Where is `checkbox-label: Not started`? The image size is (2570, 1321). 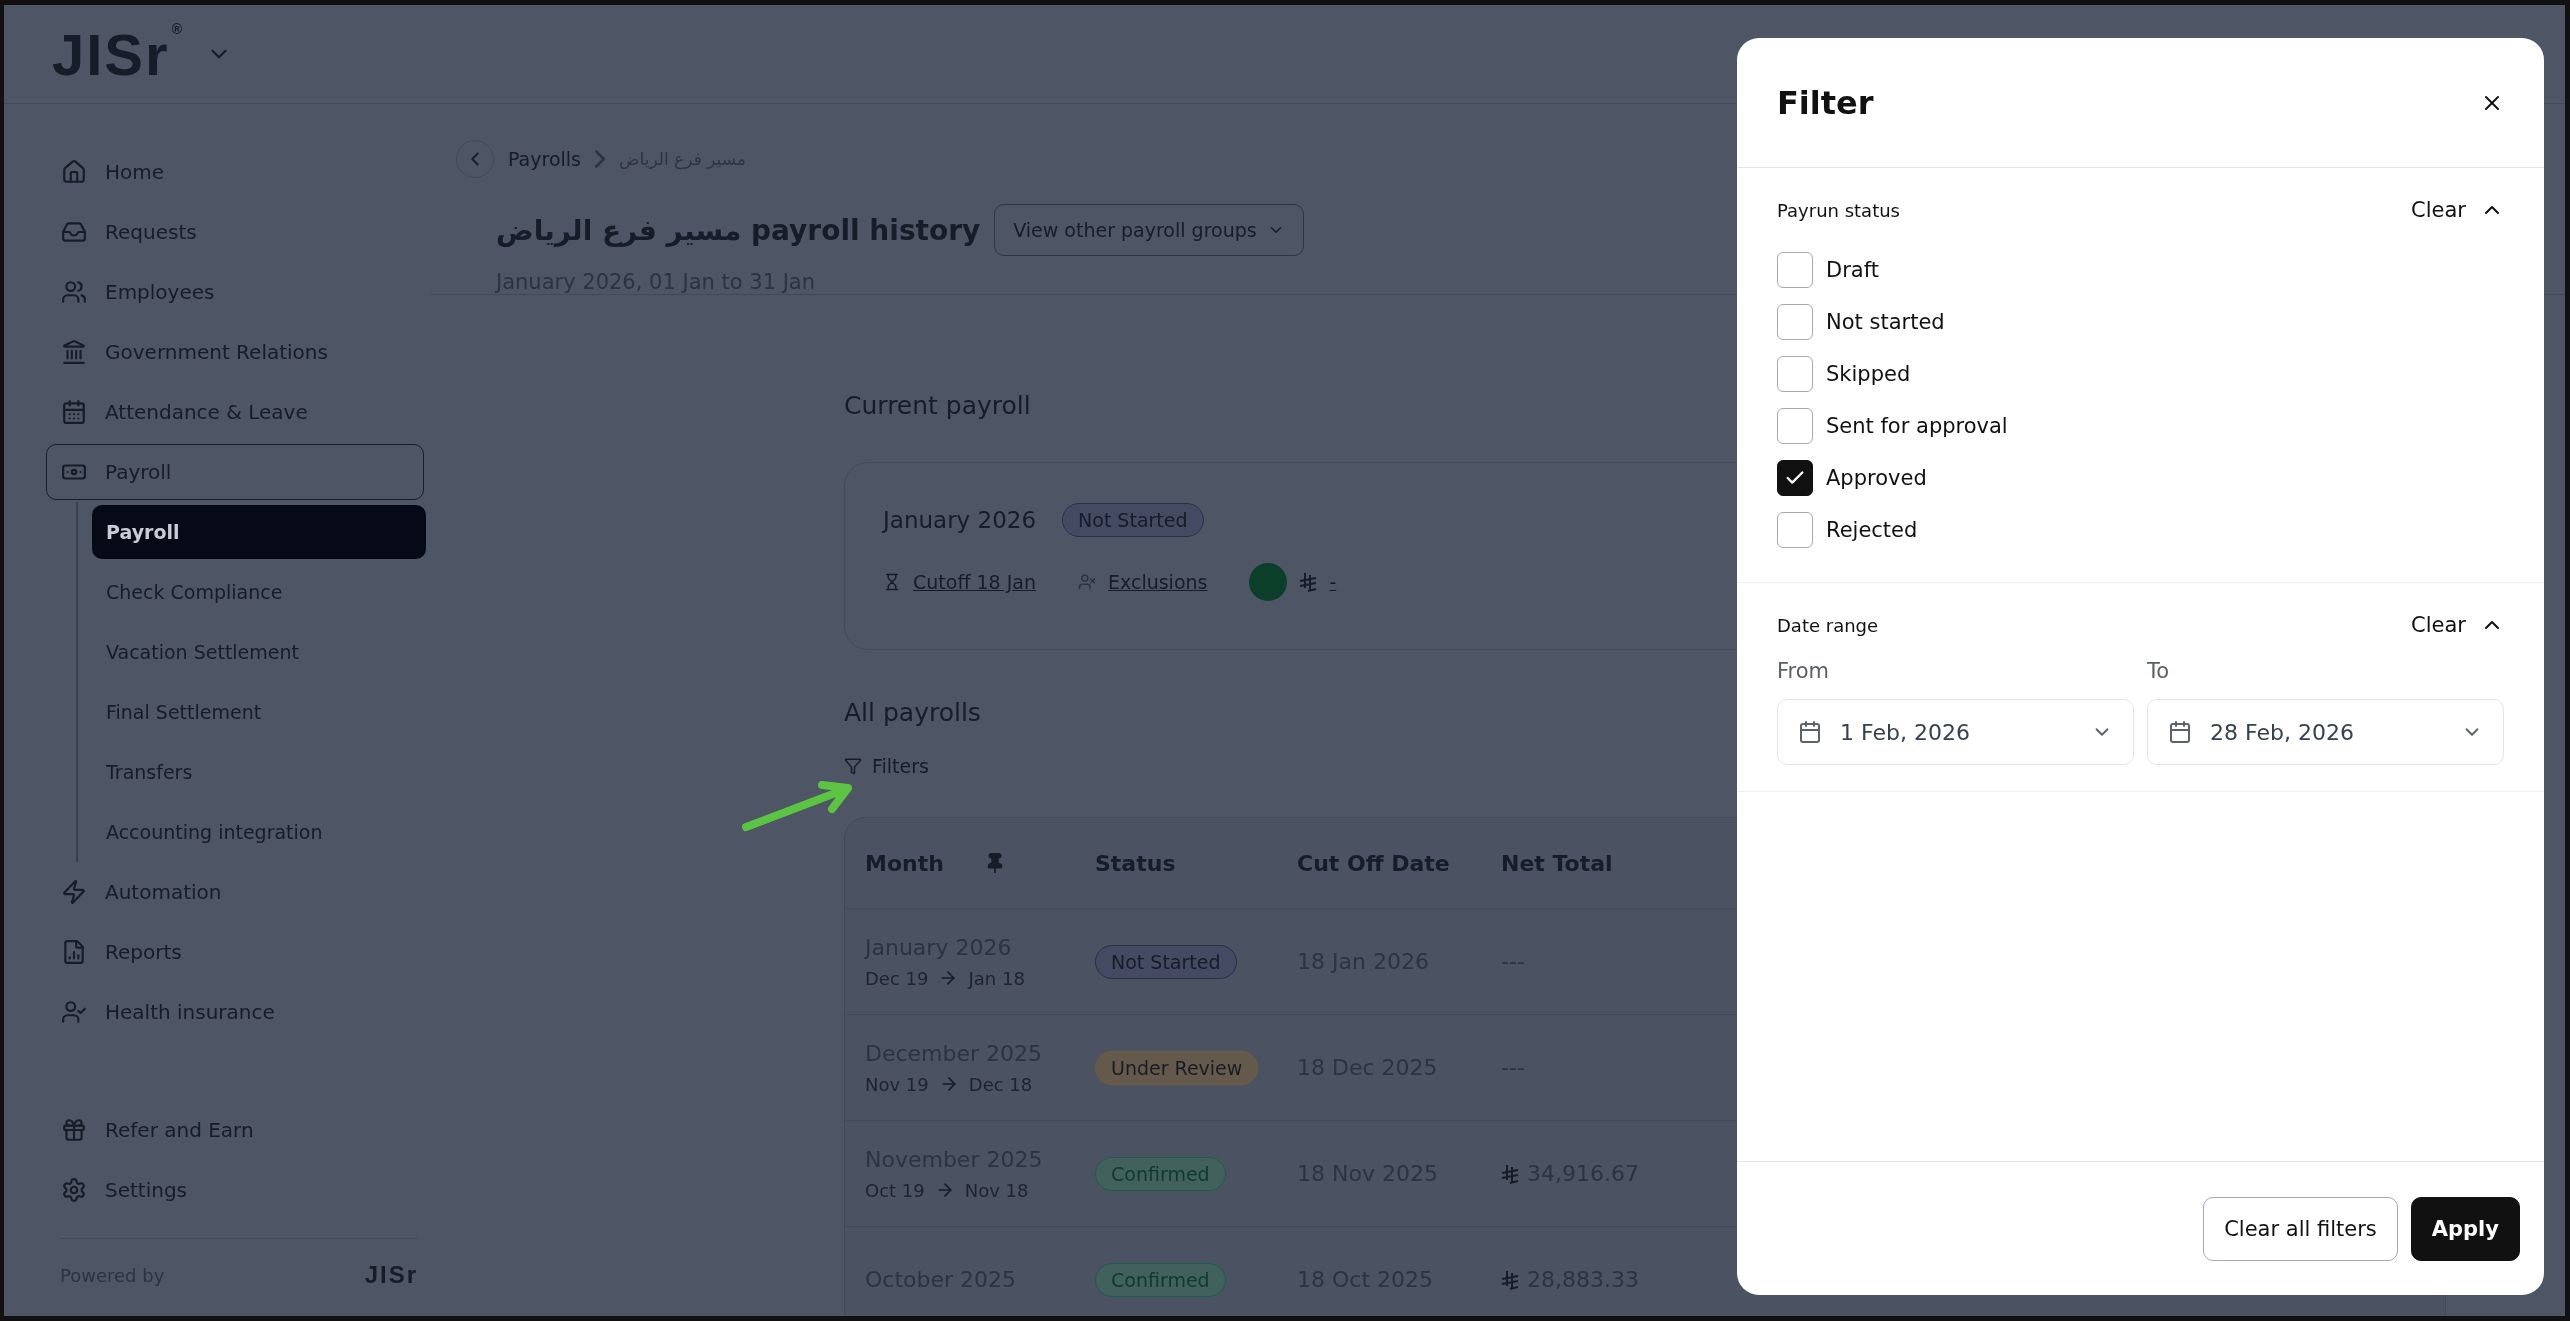 checkbox-label: Not started is located at coordinates (1885, 322).